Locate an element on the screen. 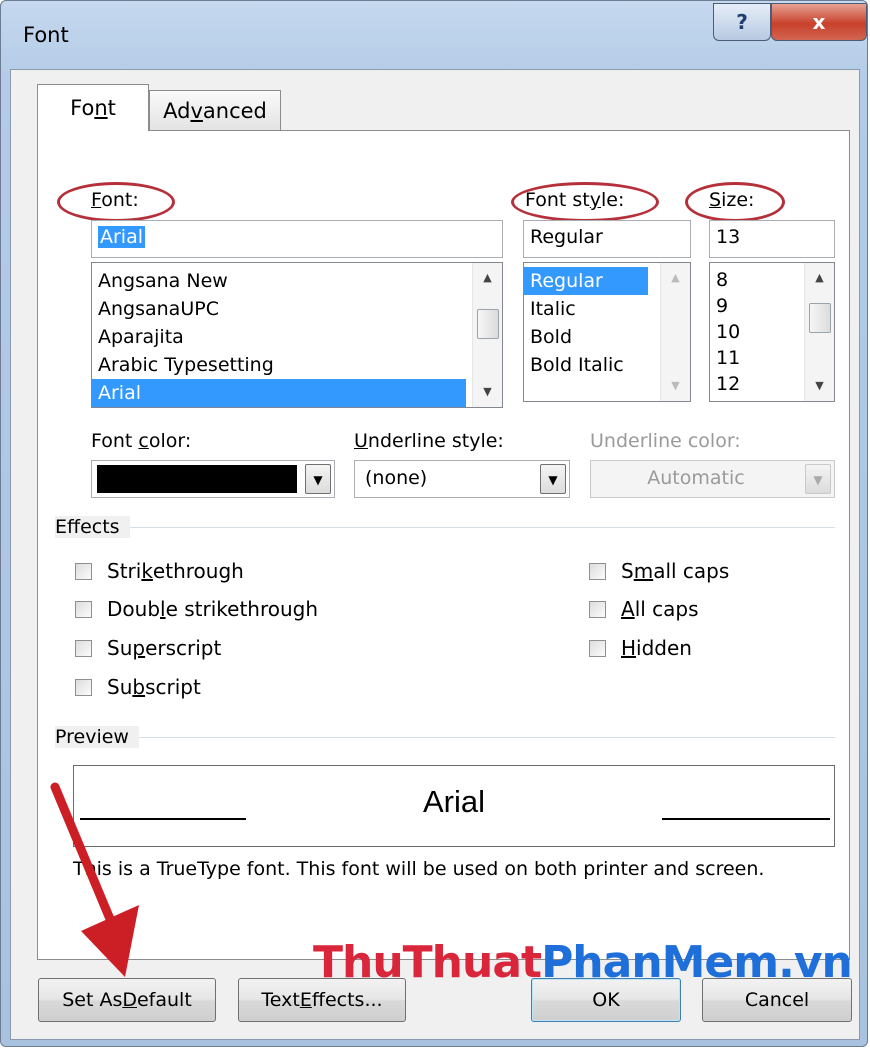  close-icon: x is located at coordinates (819, 22).